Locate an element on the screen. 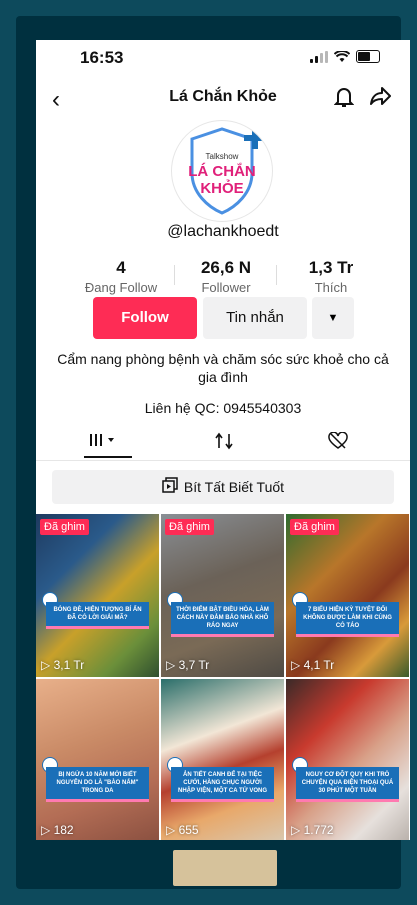 The height and width of the screenshot is (905, 417). stat-likes: 1,3 Tr Thích is located at coordinates (331, 276).